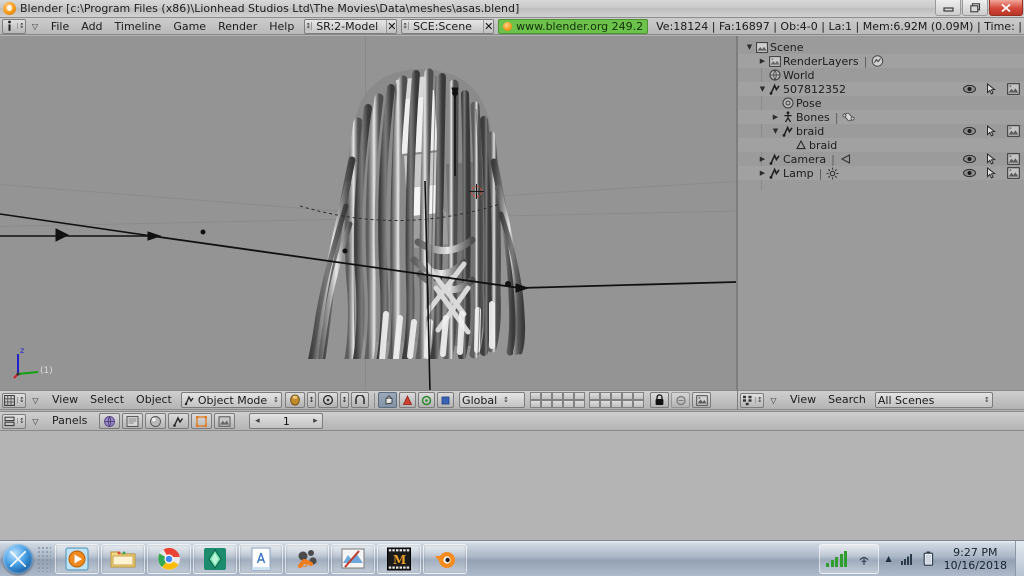 The image size is (1024, 576). What do you see at coordinates (702, 400) in the screenshot?
I see `render-preview-button` at bounding box center [702, 400].